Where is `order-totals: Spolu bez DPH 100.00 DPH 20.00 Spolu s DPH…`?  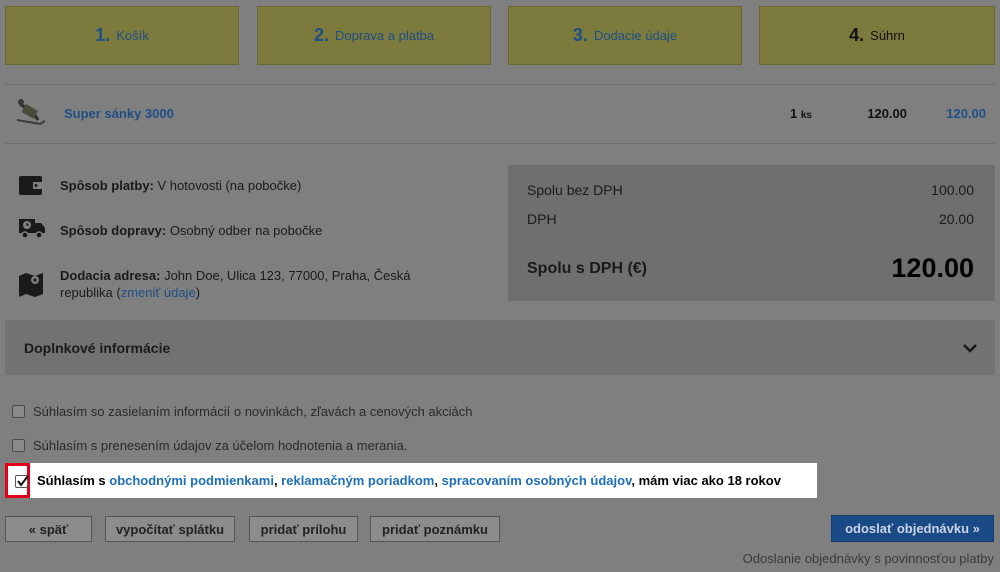
order-totals: Spolu bez DPH 100.00 DPH 20.00 Spolu s DPH… is located at coordinates (751, 233).